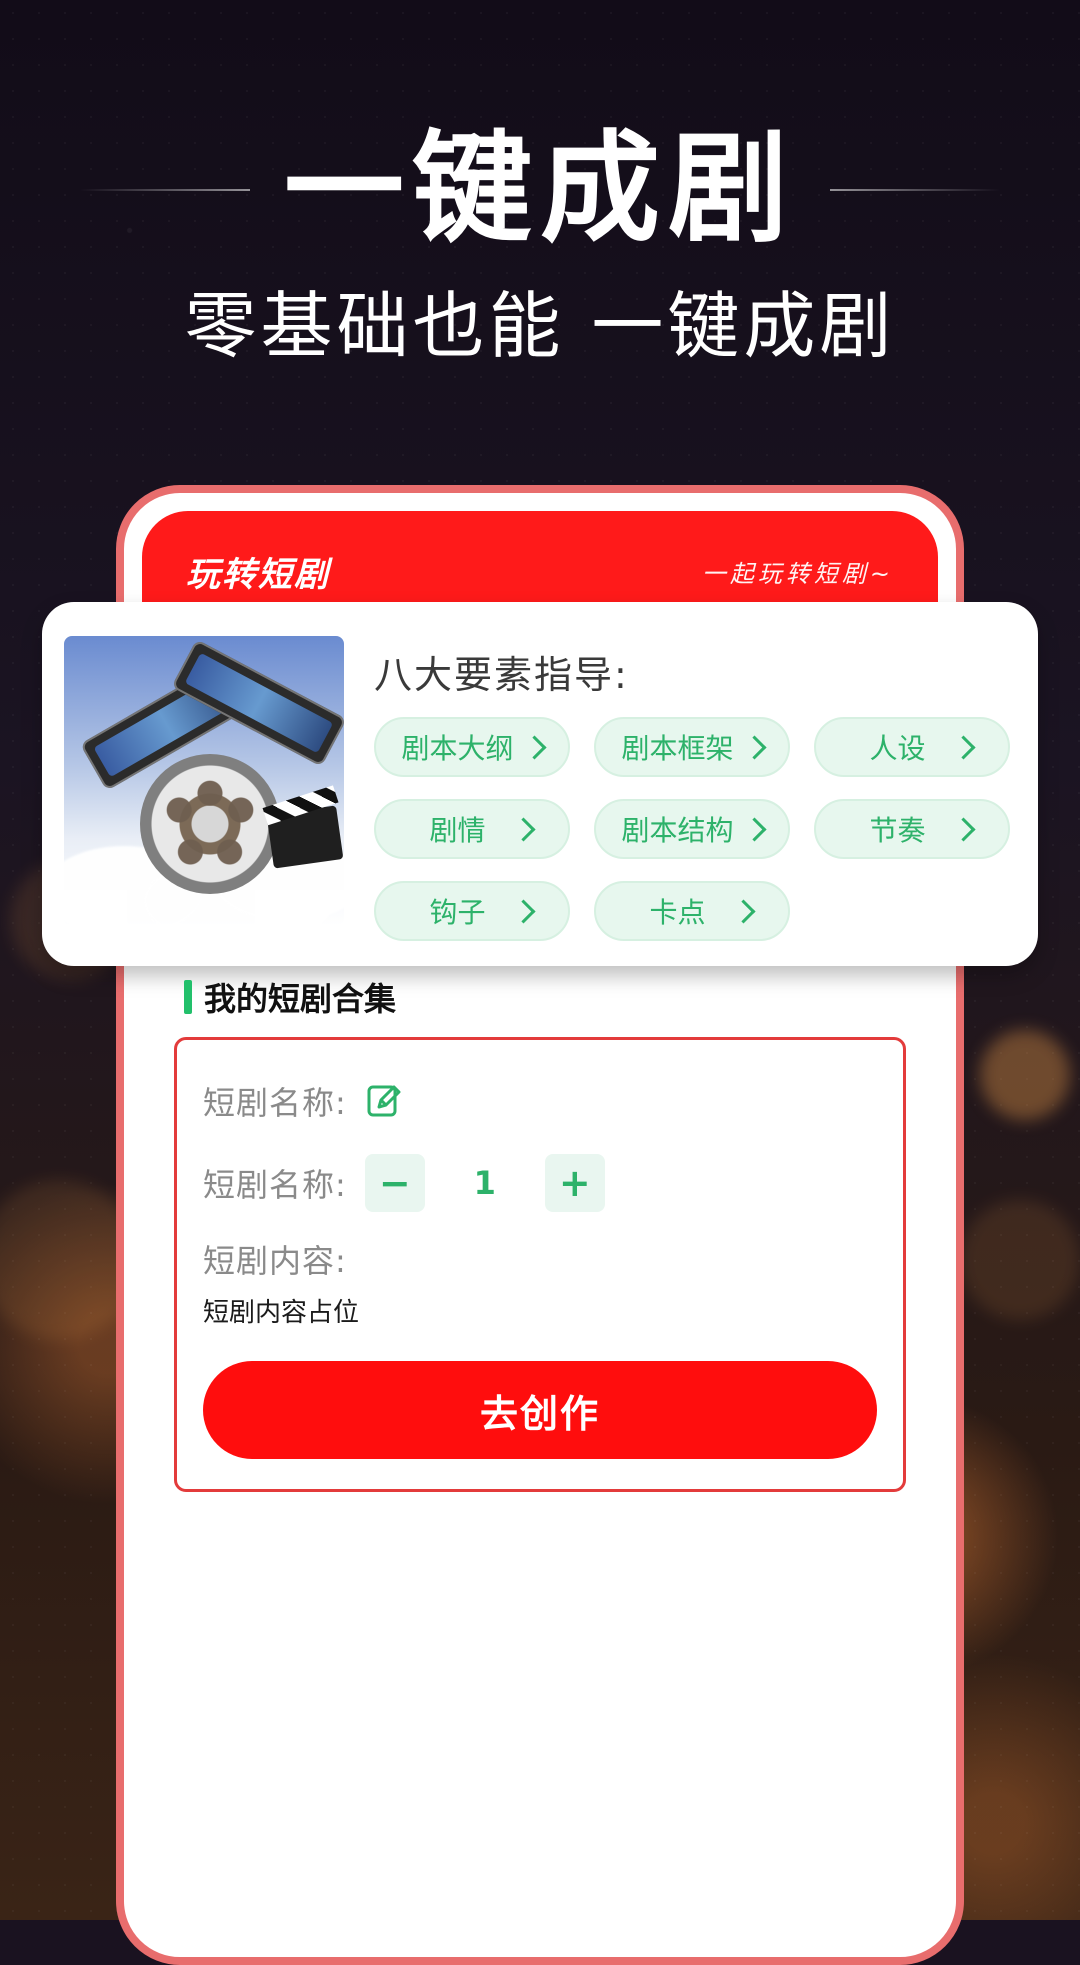 The image size is (1080, 1965). I want to click on clapperboard-icon, so click(305, 837).